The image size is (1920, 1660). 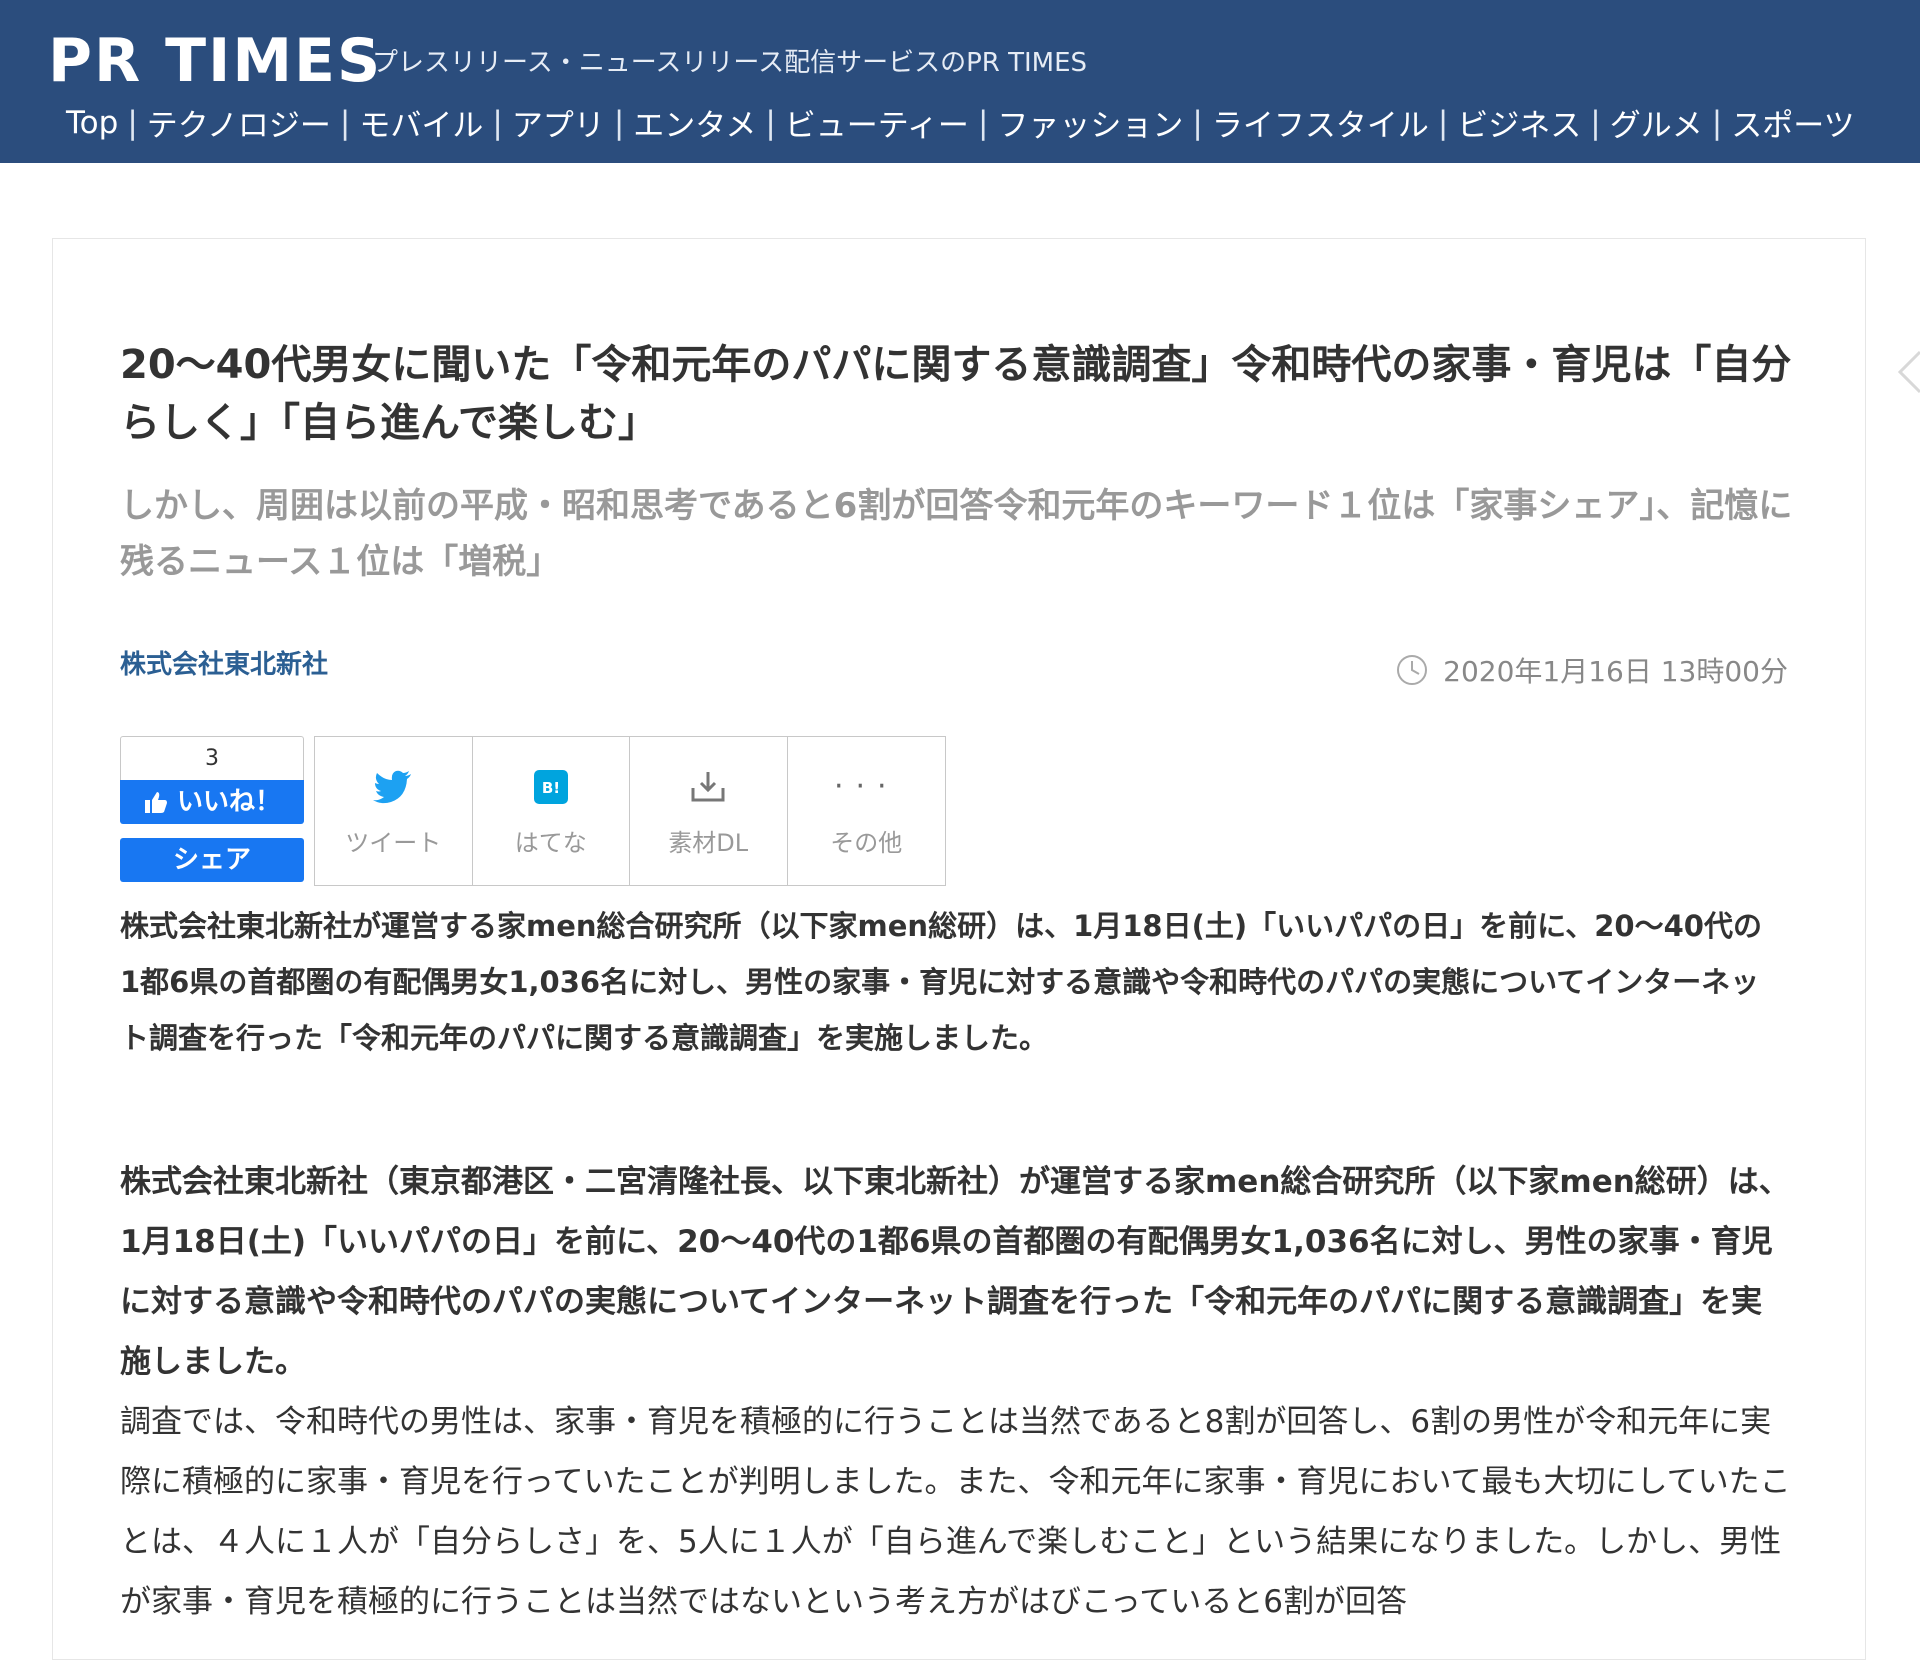 What do you see at coordinates (708, 842) in the screenshot?
I see `download-label: 素材DL` at bounding box center [708, 842].